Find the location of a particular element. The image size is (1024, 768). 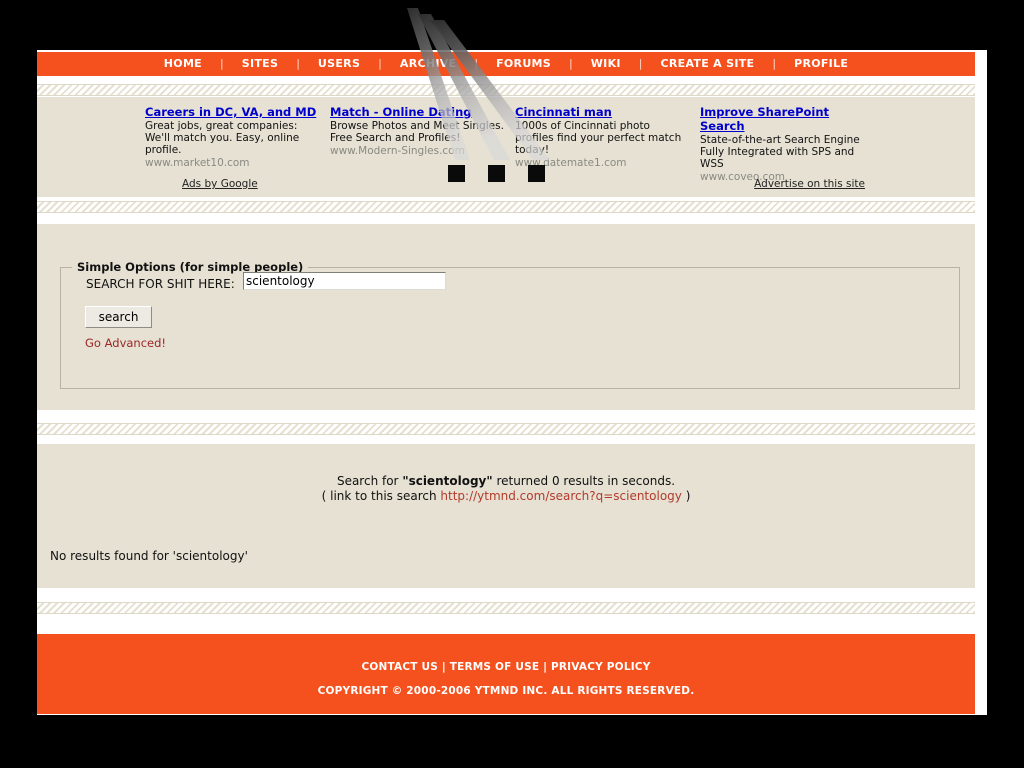

search-input is located at coordinates (344, 281).